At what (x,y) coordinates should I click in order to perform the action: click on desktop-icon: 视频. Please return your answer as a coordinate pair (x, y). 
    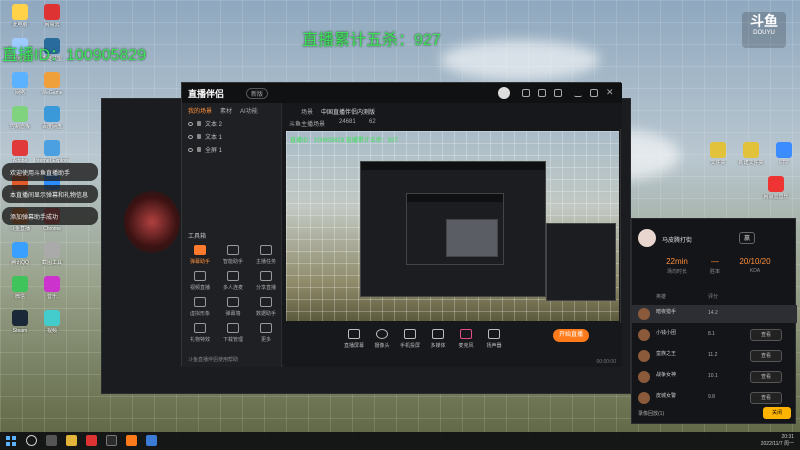
    Looking at the image, I should click on (52, 322).